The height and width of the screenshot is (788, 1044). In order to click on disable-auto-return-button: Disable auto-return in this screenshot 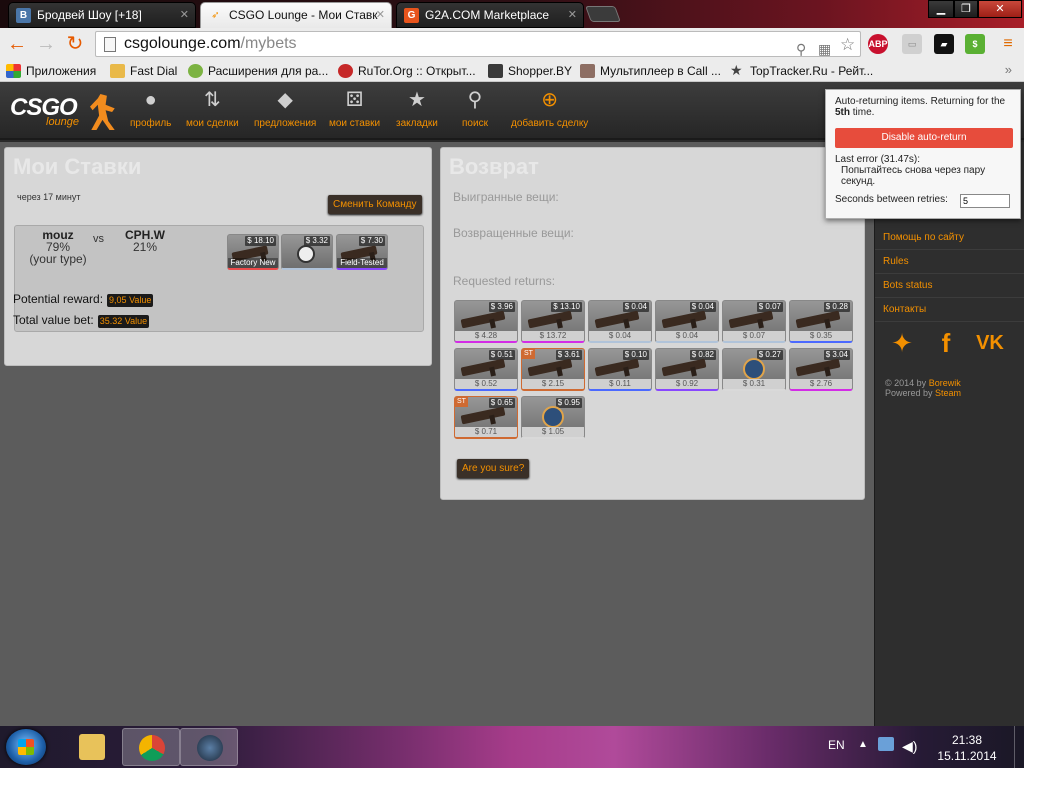, I will do `click(924, 138)`.